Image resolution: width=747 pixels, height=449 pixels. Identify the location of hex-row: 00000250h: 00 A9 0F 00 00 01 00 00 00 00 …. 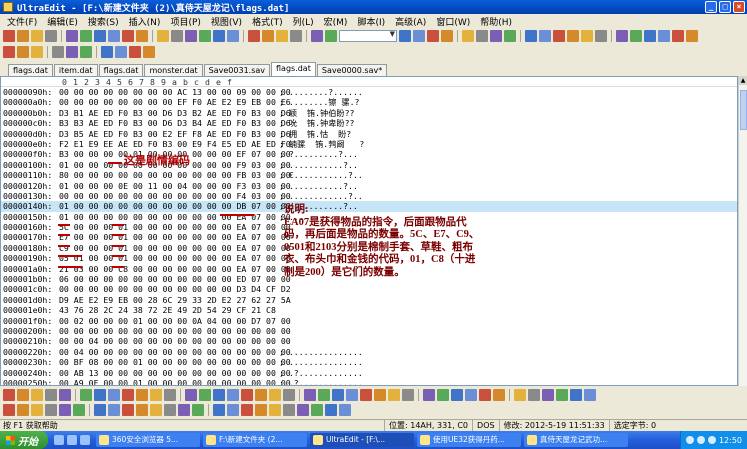
(369, 381).